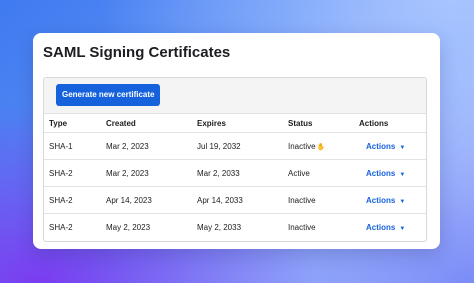  Describe the element at coordinates (128, 227) in the screenshot. I see `cell-created: May 2, 2023` at that location.